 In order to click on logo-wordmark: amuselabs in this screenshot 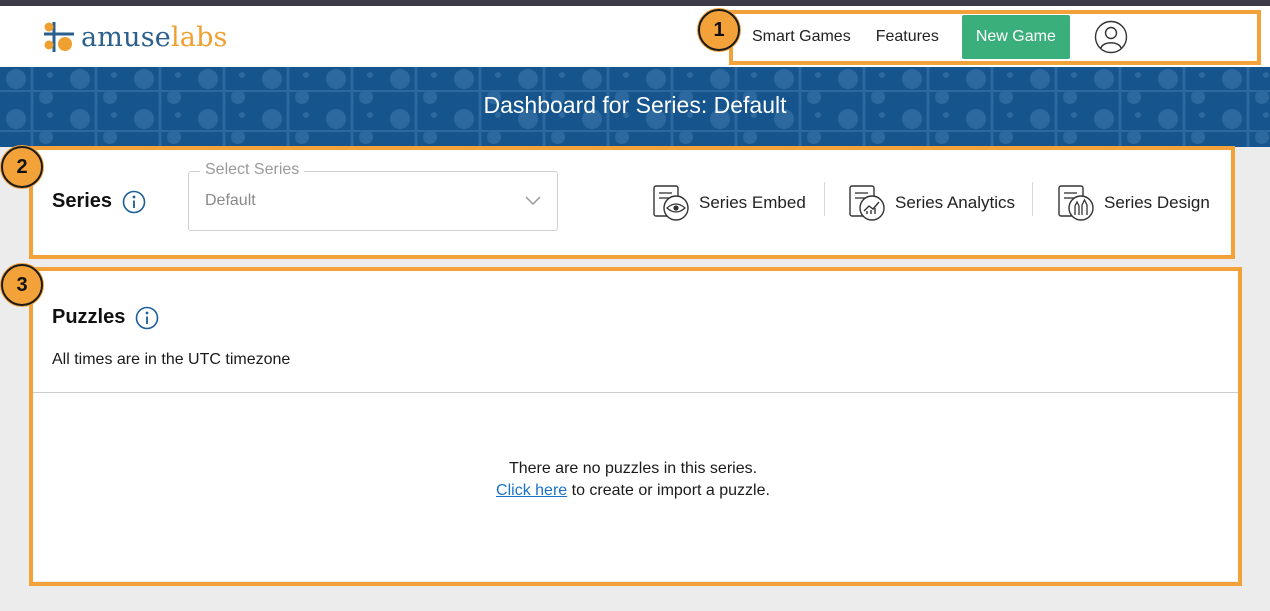, I will do `click(154, 37)`.